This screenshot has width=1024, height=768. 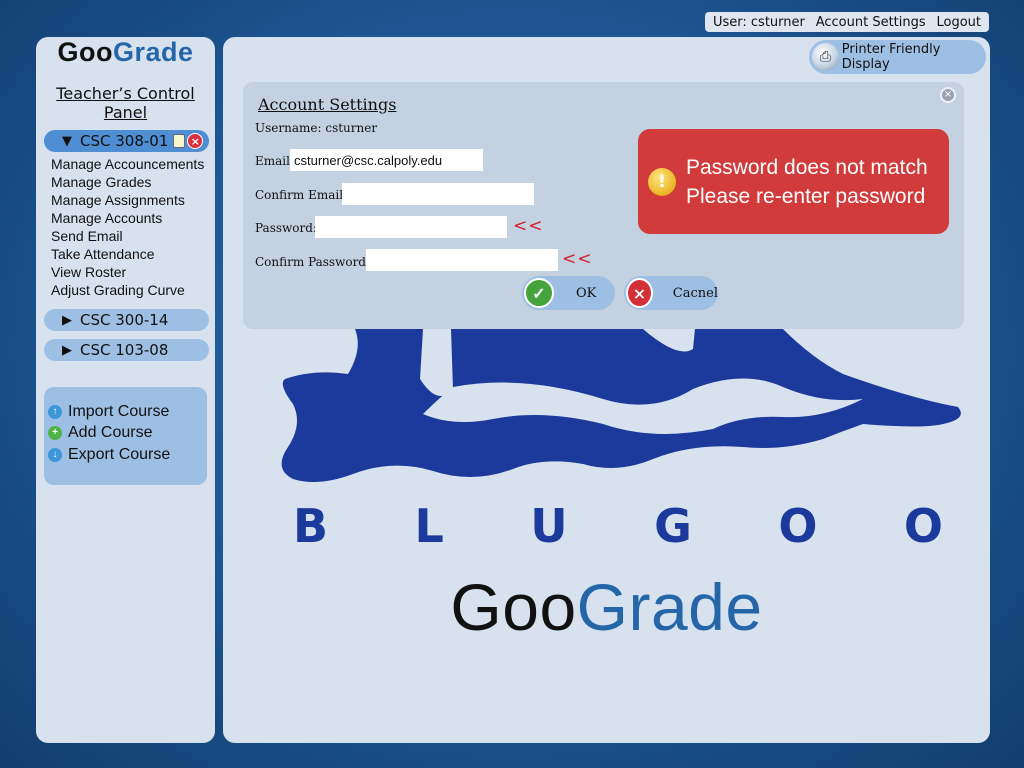 I want to click on dialog-title: Account Settings, so click(x=327, y=104).